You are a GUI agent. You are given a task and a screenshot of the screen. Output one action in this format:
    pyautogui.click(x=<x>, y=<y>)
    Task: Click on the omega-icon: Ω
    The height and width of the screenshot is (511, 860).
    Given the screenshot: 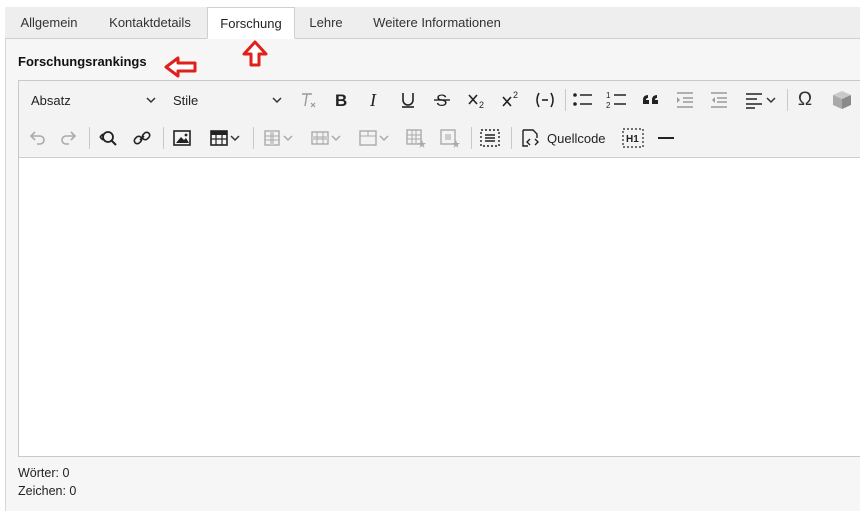 What is the action you would take?
    pyautogui.click(x=805, y=99)
    